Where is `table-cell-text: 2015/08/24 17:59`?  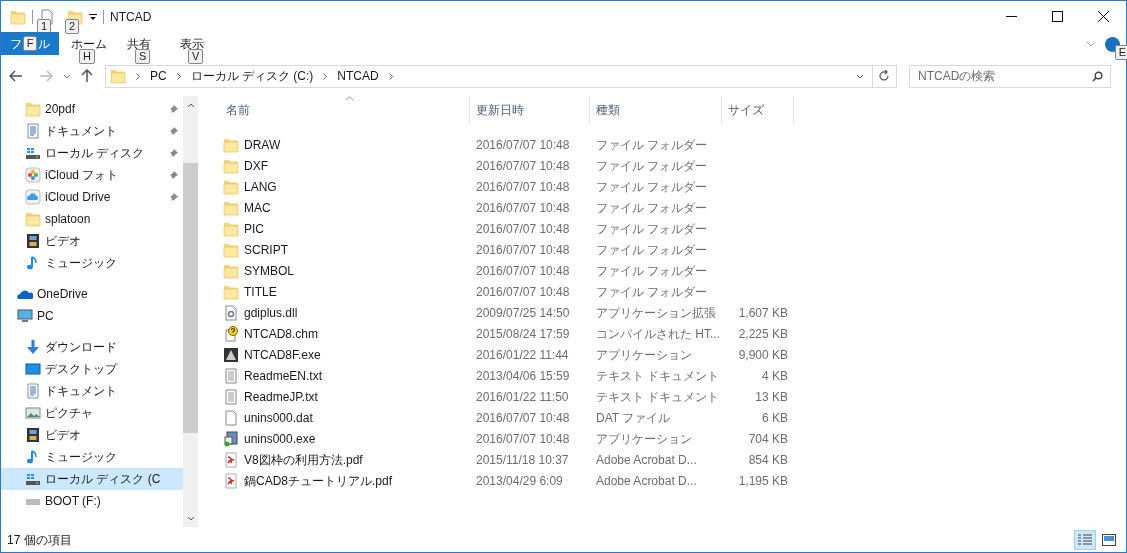
table-cell-text: 2015/08/24 17:59 is located at coordinates (523, 334).